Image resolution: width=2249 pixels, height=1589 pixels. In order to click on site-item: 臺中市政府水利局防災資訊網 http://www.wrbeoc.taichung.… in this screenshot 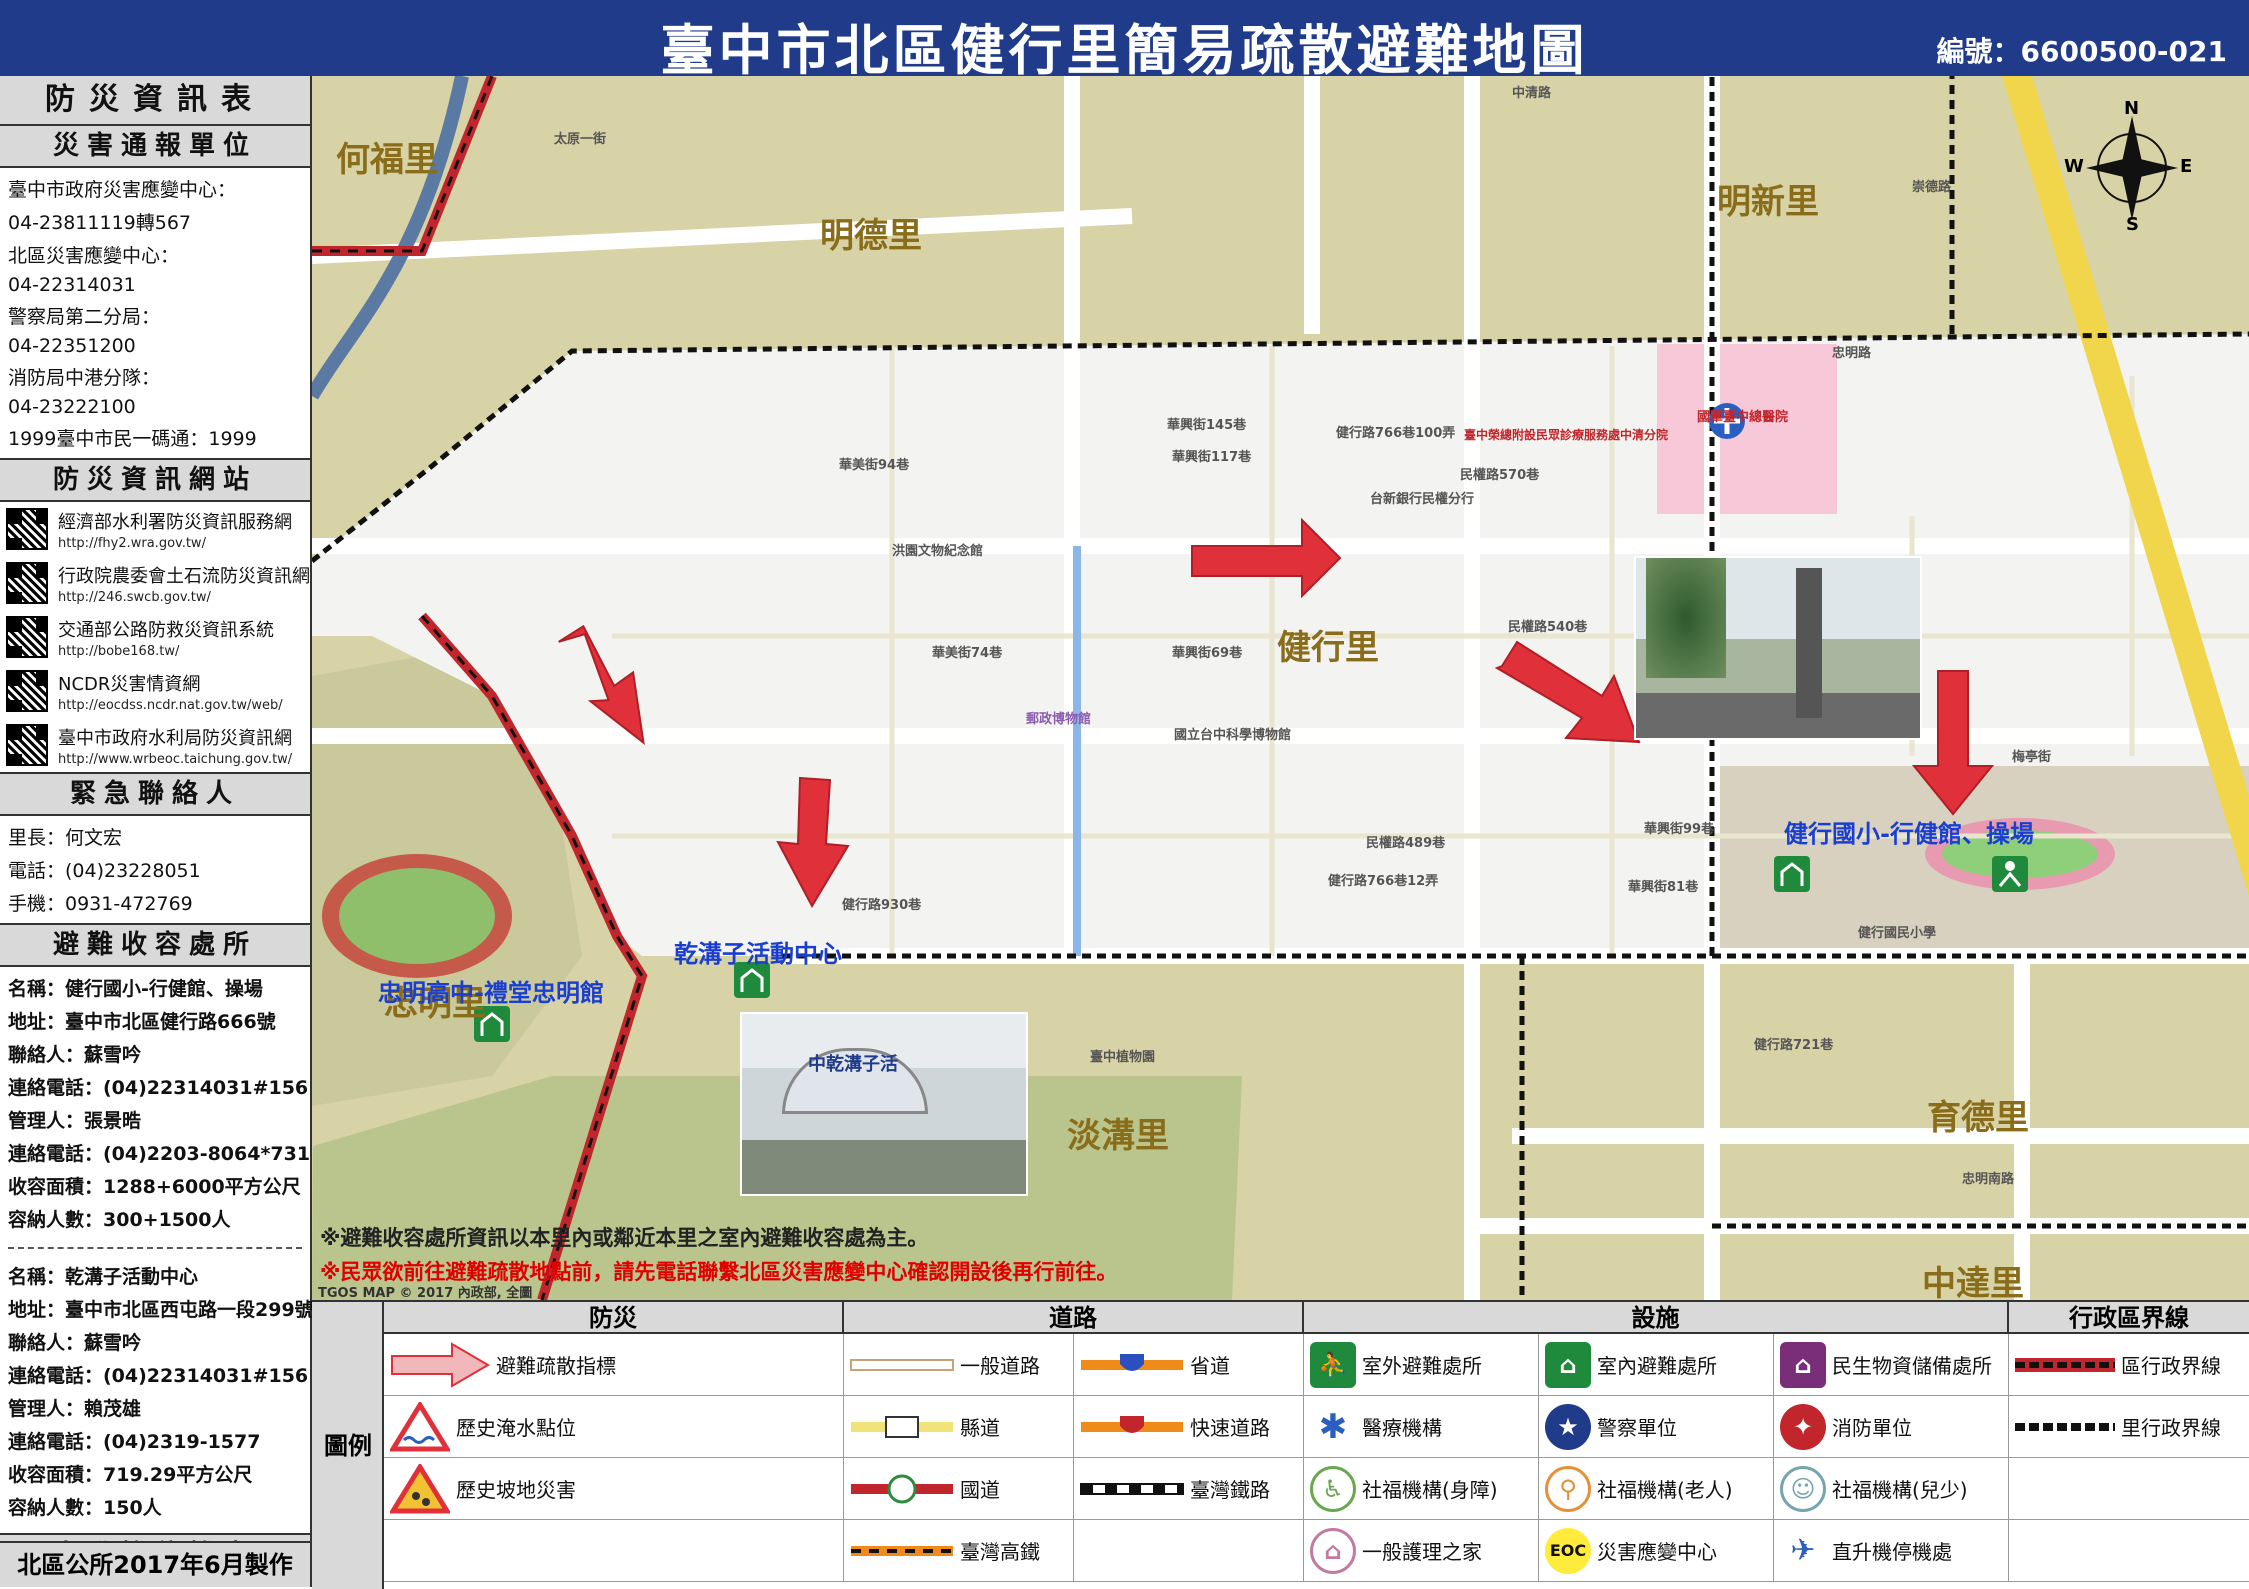, I will do `click(155, 745)`.